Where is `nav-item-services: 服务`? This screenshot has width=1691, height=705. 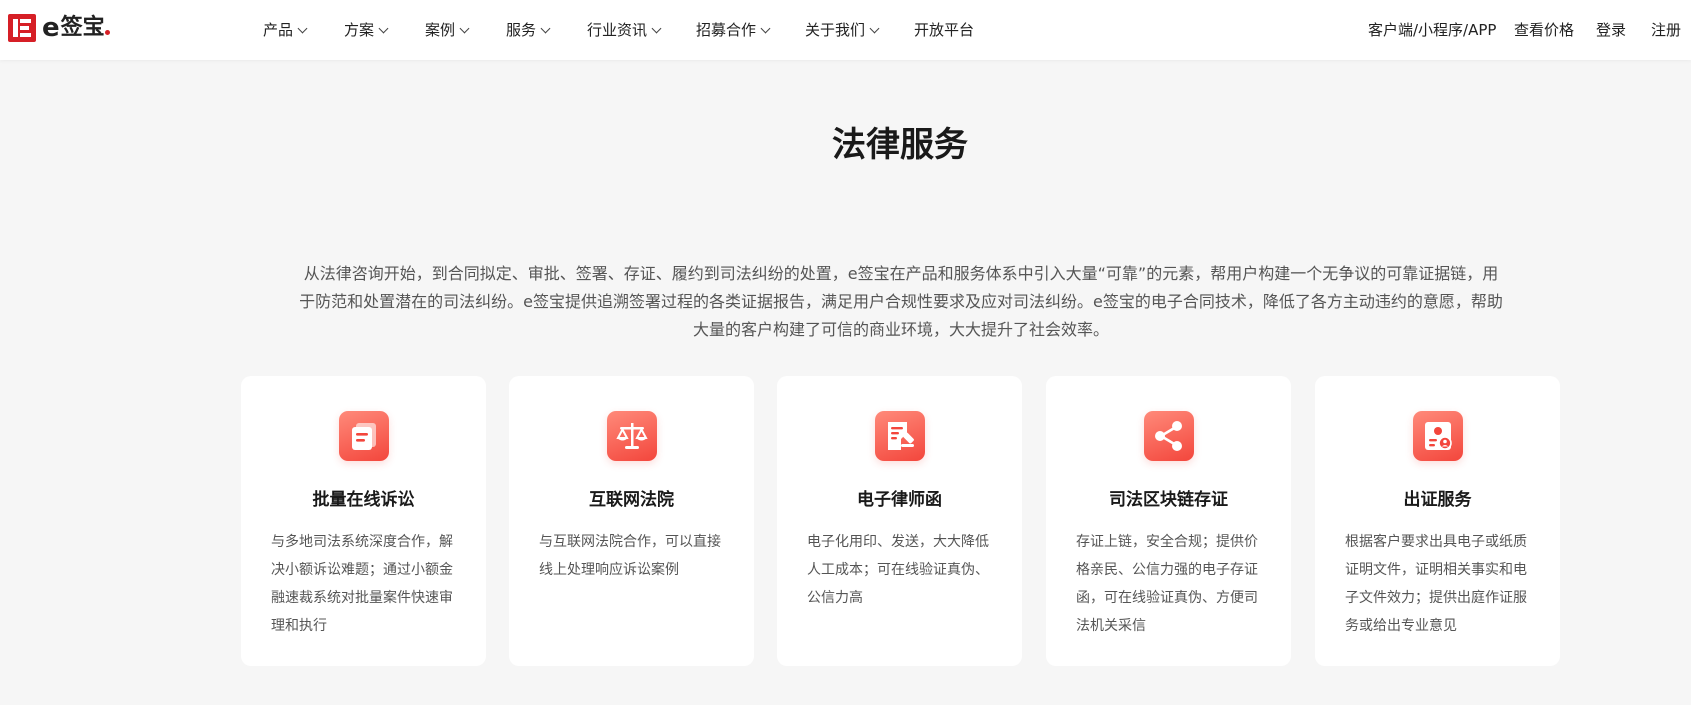 nav-item-services: 服务 is located at coordinates (528, 30).